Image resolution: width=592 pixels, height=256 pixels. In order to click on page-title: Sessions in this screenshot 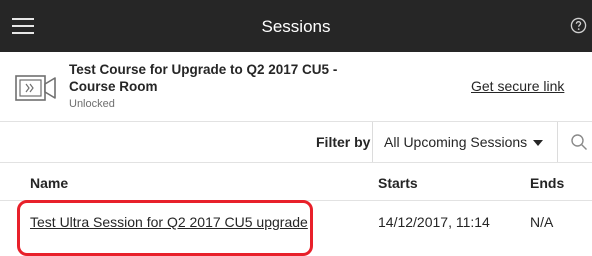, I will do `click(296, 26)`.